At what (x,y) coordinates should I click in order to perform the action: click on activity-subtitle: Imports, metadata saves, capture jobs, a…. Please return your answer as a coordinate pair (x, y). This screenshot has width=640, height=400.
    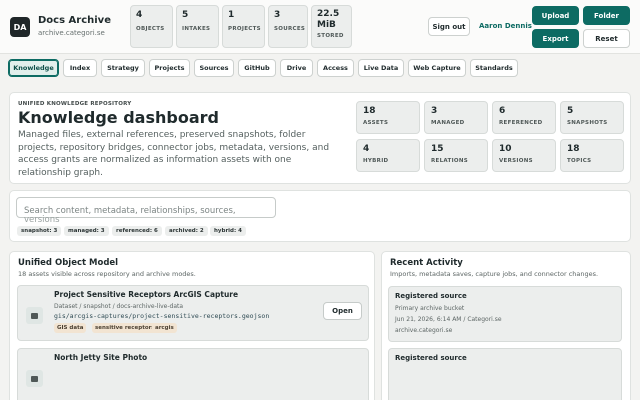
    Looking at the image, I should click on (494, 274).